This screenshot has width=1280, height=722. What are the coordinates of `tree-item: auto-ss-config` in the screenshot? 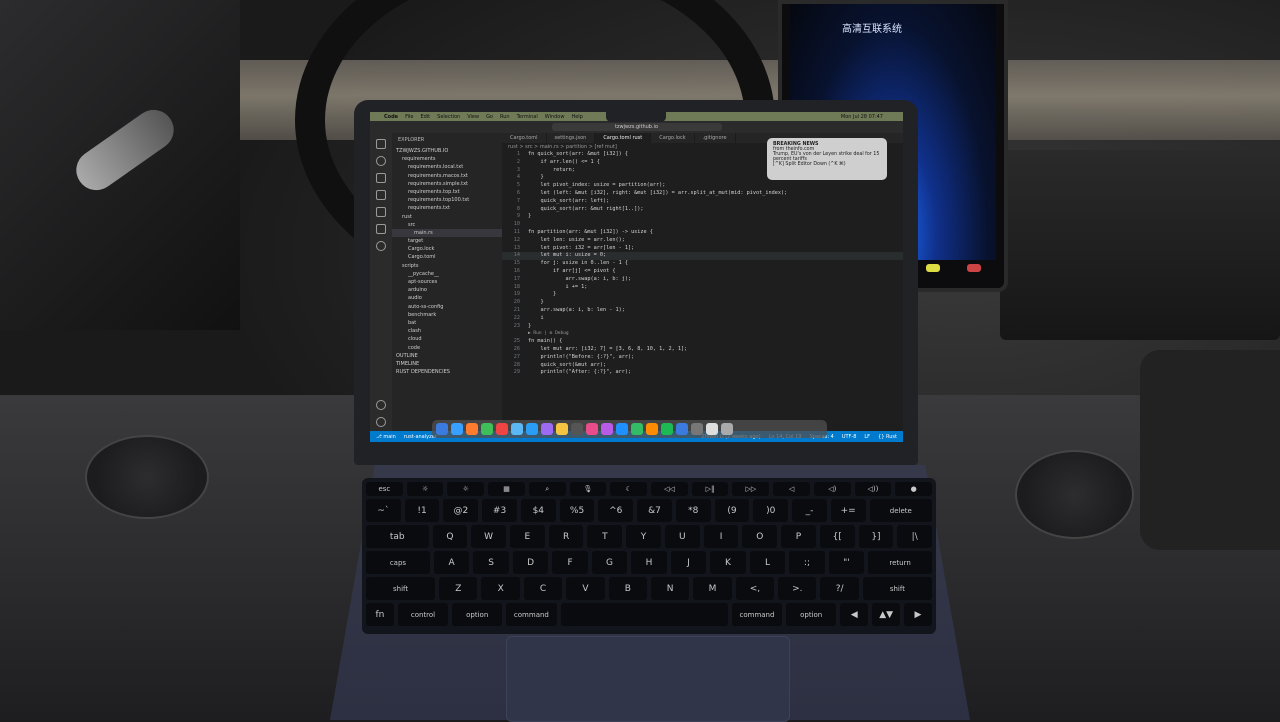 It's located at (447, 307).